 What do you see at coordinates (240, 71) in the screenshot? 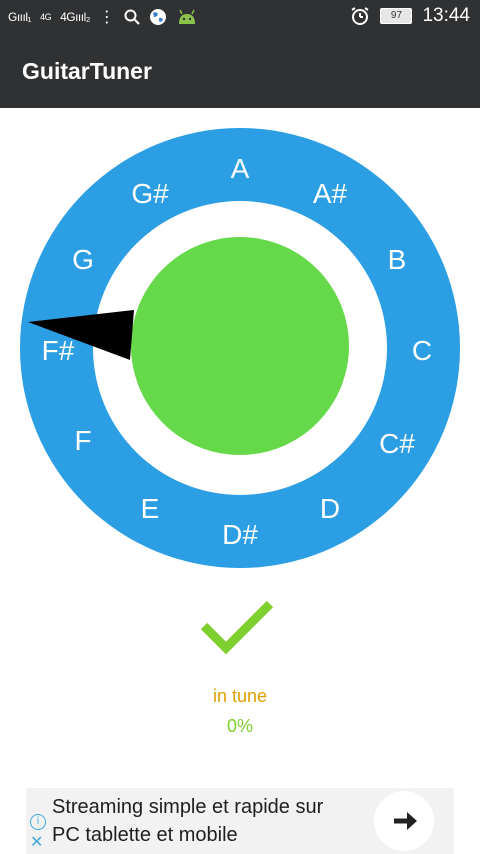
I see `app-bar: GuitarTuner` at bounding box center [240, 71].